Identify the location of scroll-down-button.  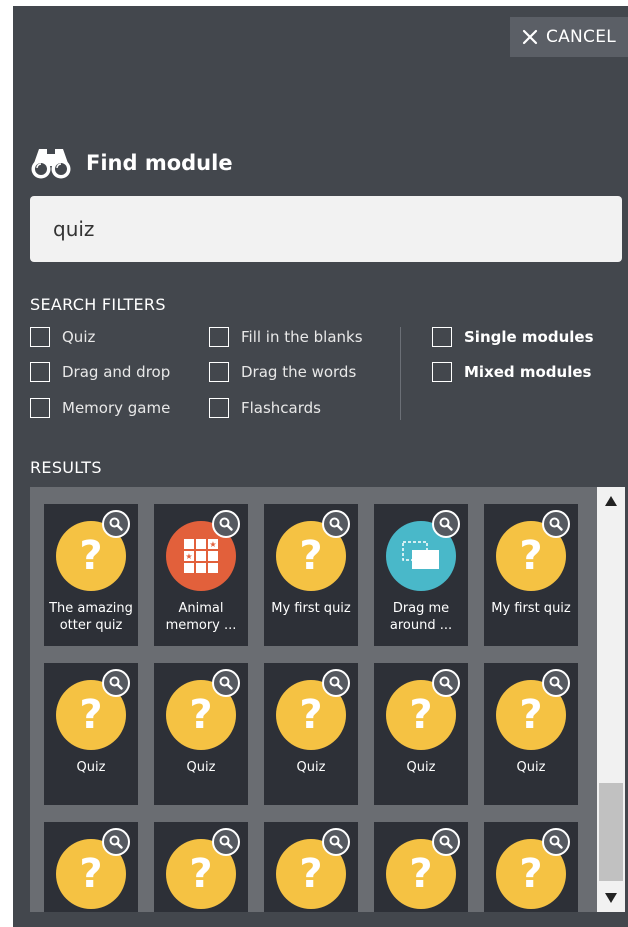
(611, 898).